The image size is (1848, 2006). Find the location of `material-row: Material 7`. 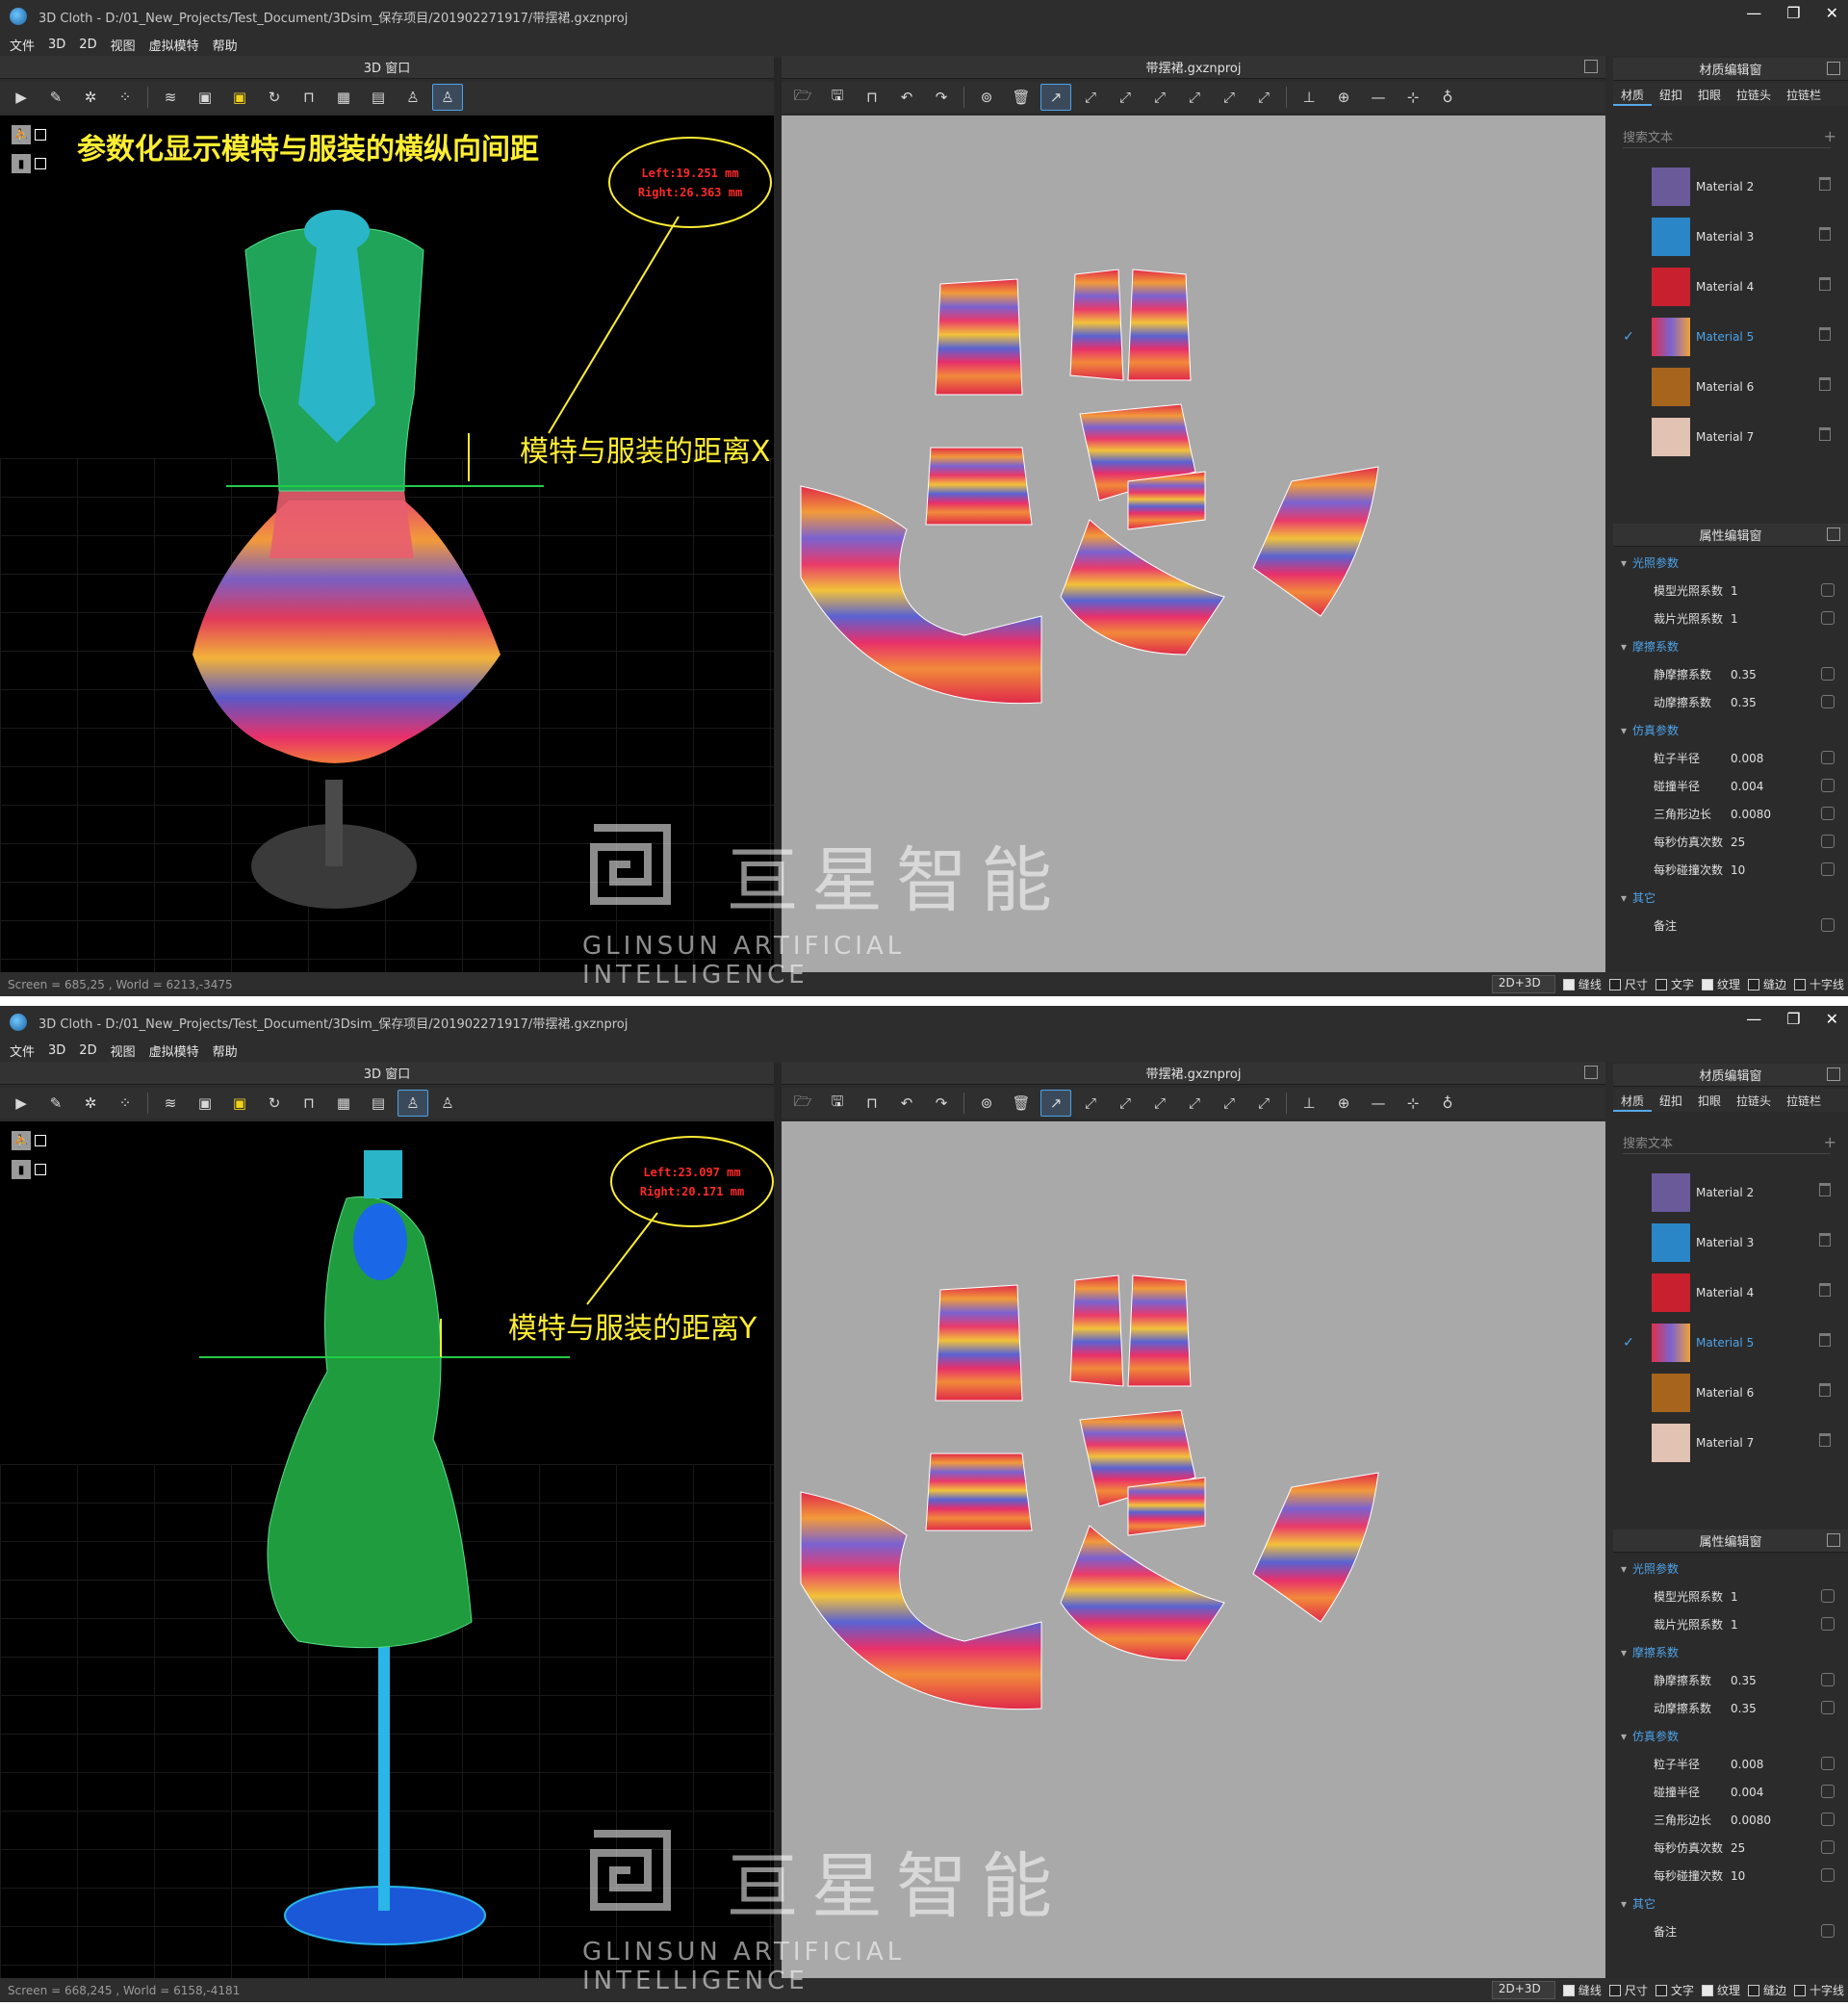

material-row: Material 7 is located at coordinates (1730, 437).